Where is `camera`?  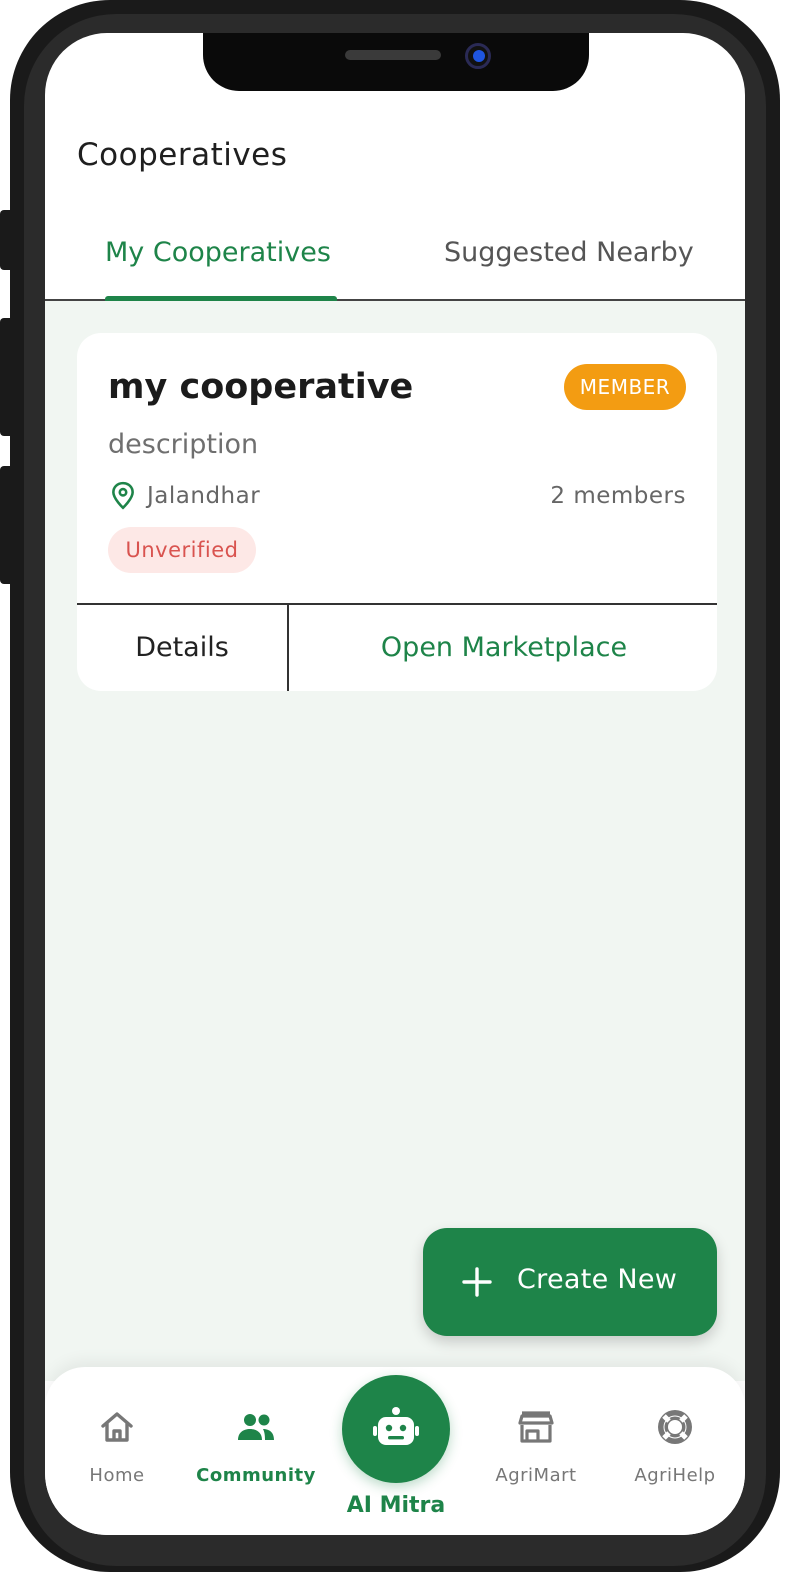
camera is located at coordinates (478, 56).